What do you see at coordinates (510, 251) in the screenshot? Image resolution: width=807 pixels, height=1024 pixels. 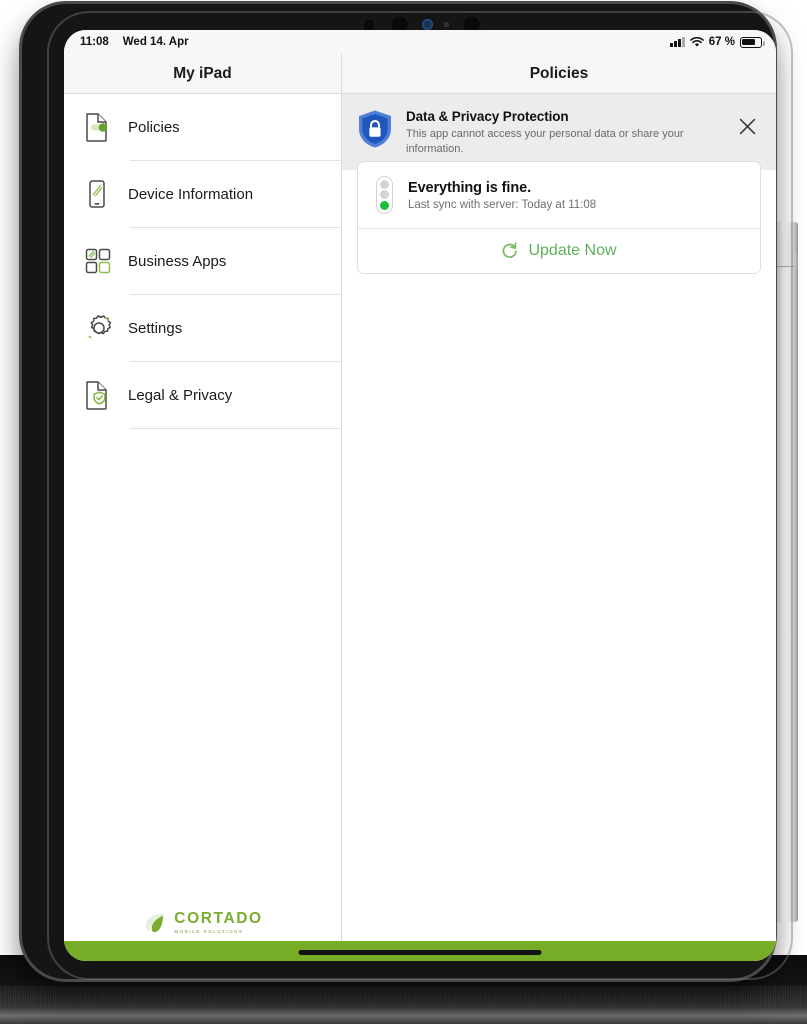 I see `refresh-icon` at bounding box center [510, 251].